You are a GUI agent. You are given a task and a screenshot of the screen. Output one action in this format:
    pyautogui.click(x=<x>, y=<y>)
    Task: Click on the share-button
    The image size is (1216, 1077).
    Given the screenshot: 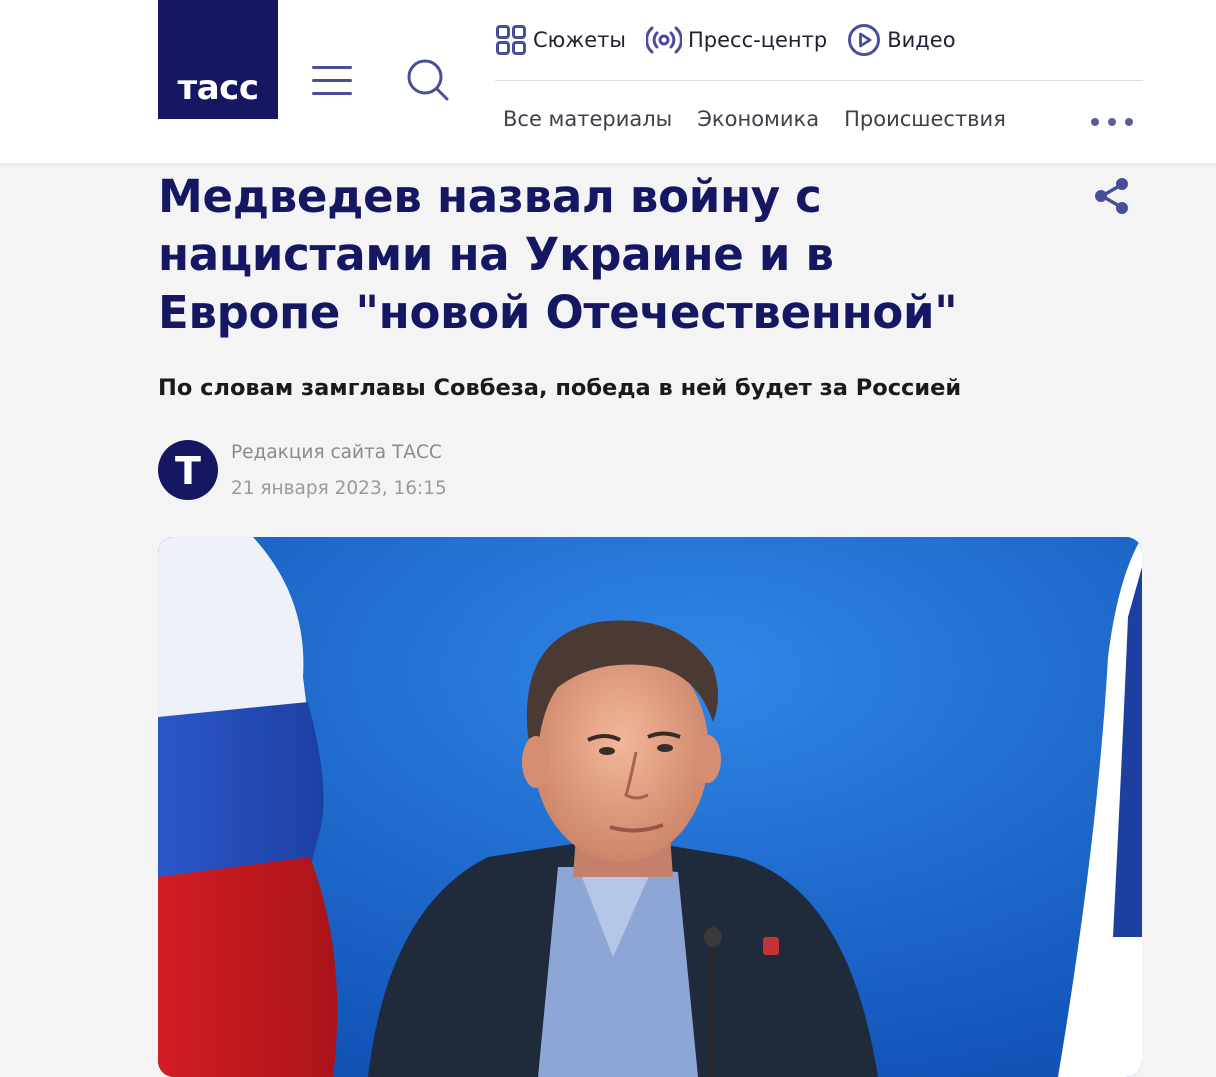 What is the action you would take?
    pyautogui.click(x=1112, y=196)
    